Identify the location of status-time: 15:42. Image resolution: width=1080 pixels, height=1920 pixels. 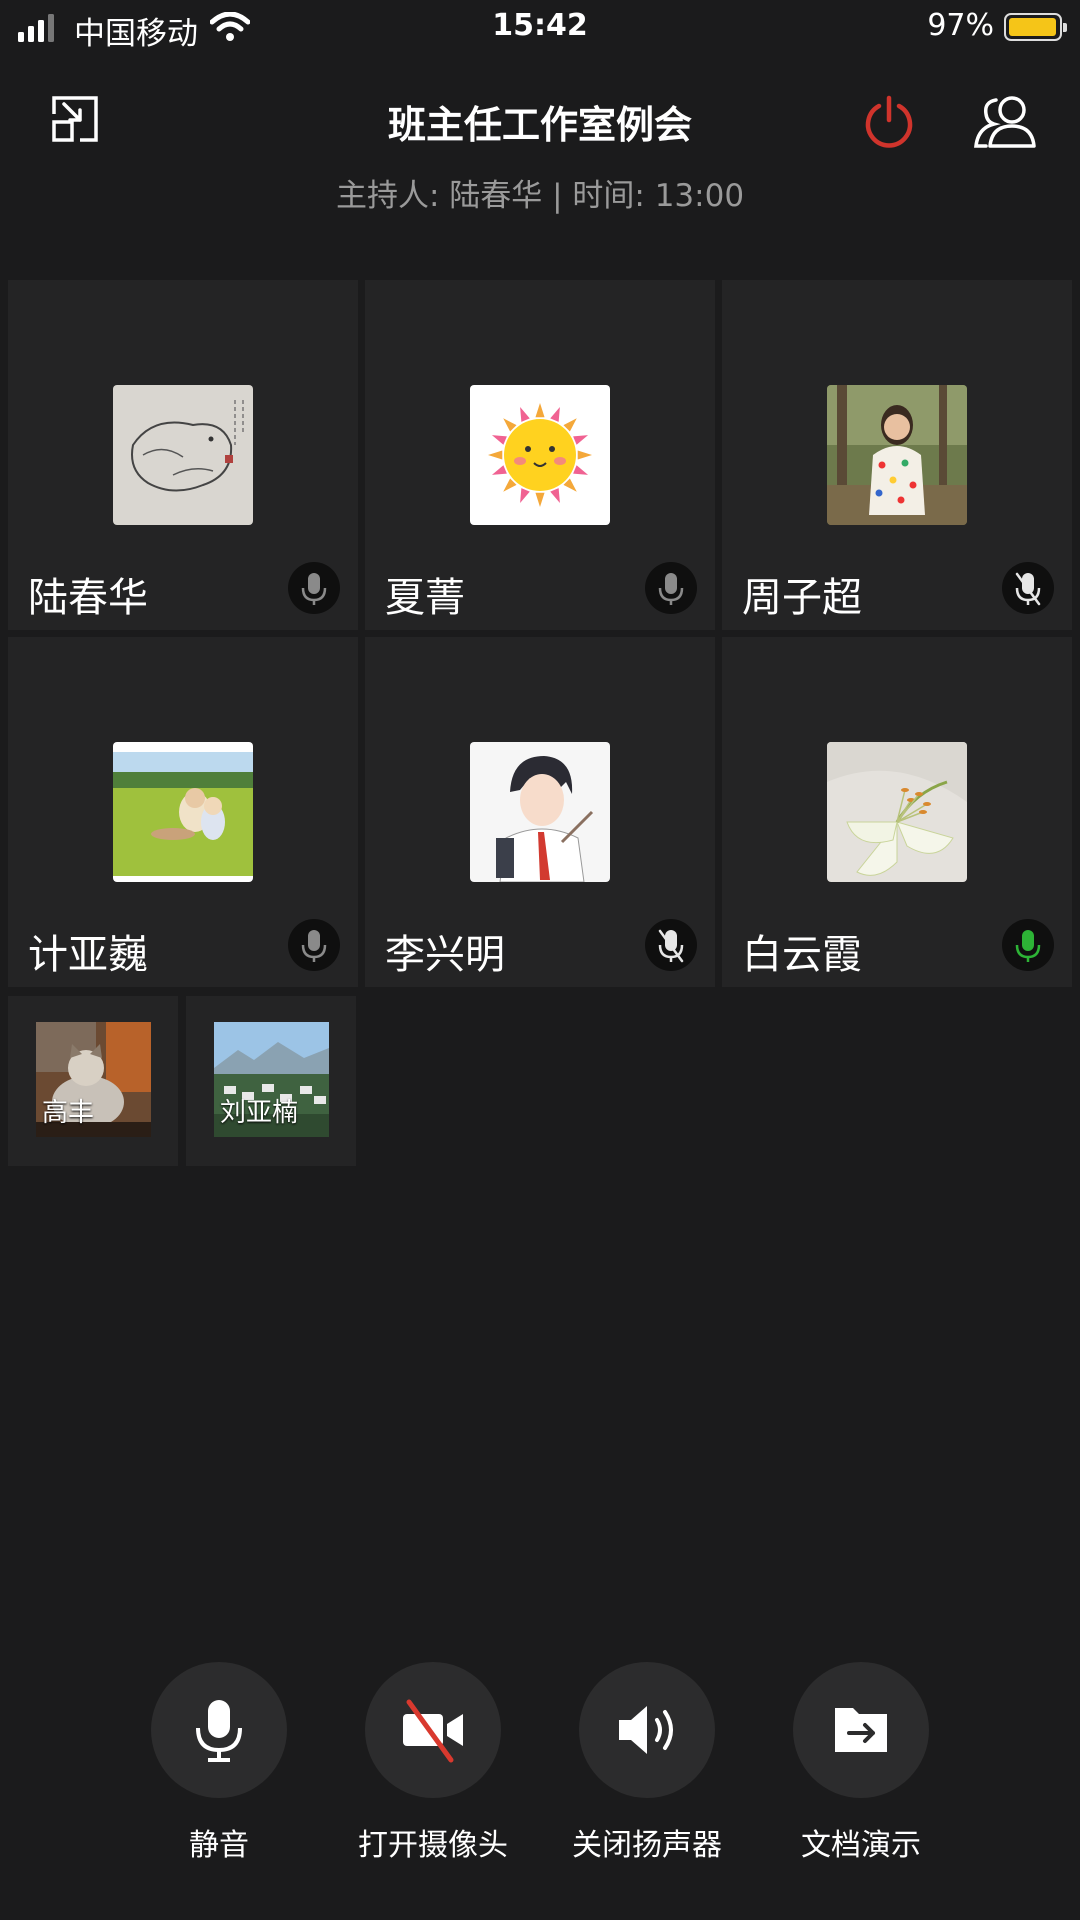
(540, 25).